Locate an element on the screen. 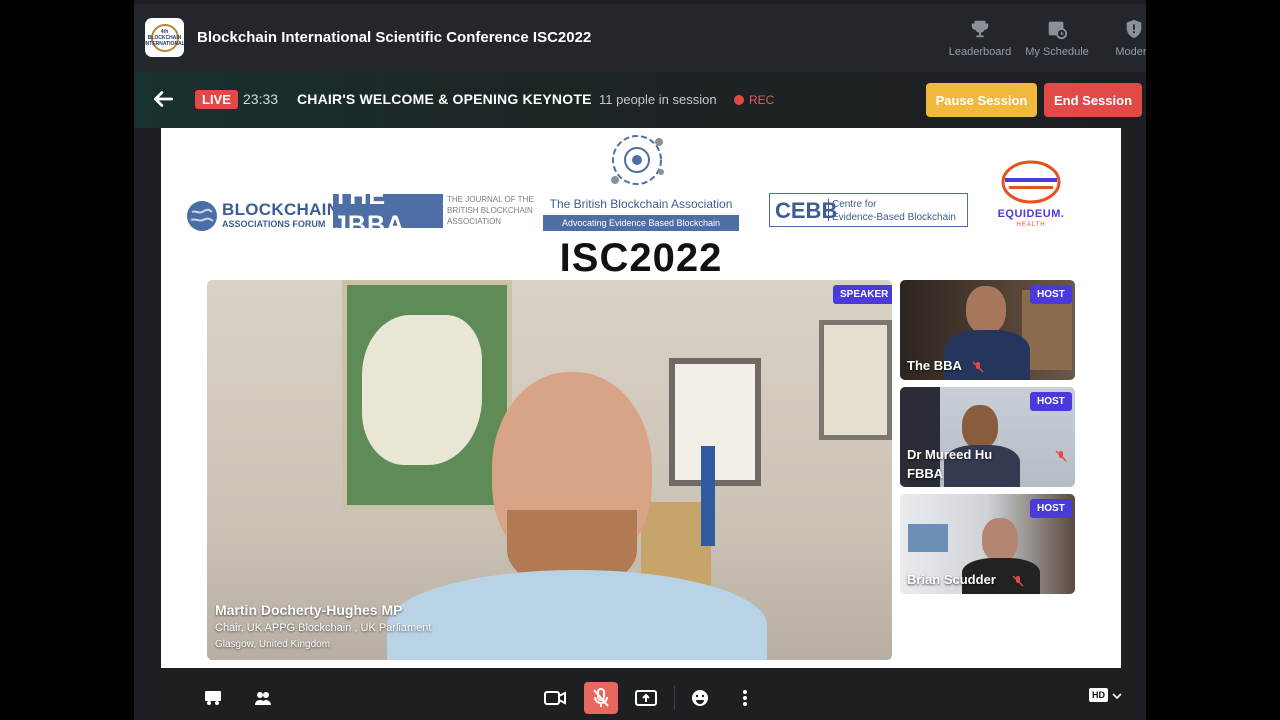  mute-button is located at coordinates (601, 698).